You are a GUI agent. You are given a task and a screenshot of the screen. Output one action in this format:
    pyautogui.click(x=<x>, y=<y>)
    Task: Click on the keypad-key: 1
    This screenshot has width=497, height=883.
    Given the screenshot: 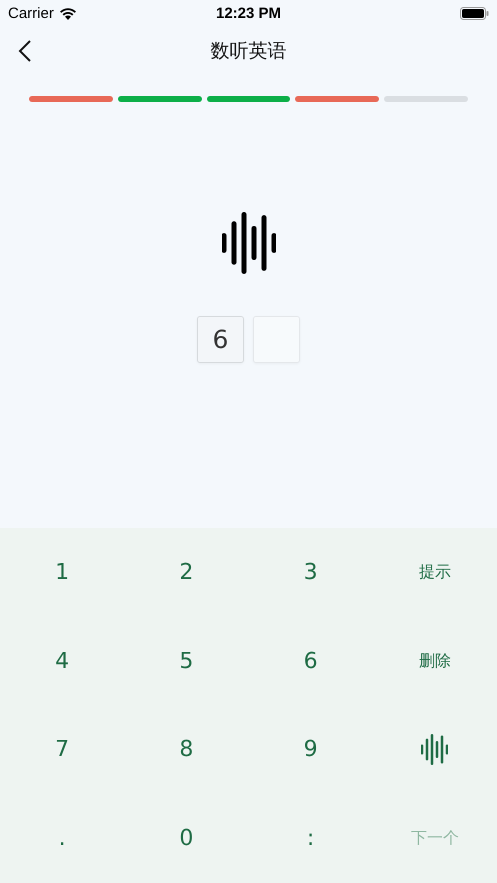 What is the action you would take?
    pyautogui.click(x=62, y=572)
    